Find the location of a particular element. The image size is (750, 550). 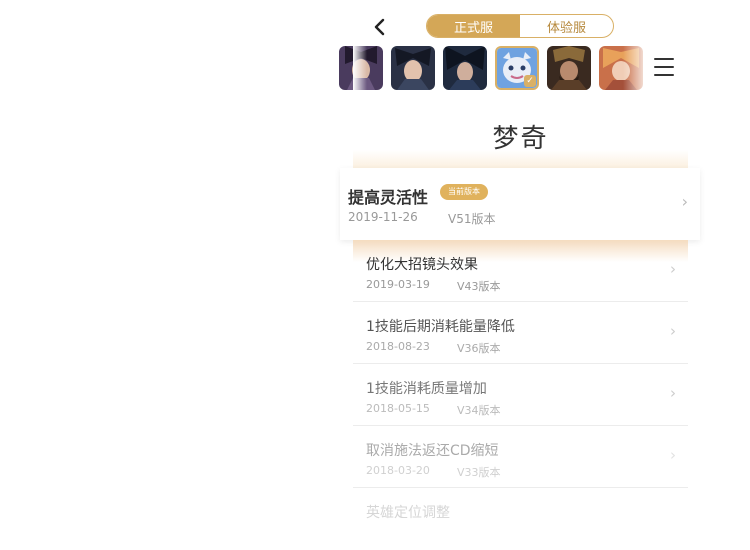

list-item: 1技能消耗质量增加 2018-05-15 V34版本 › is located at coordinates (520, 395).